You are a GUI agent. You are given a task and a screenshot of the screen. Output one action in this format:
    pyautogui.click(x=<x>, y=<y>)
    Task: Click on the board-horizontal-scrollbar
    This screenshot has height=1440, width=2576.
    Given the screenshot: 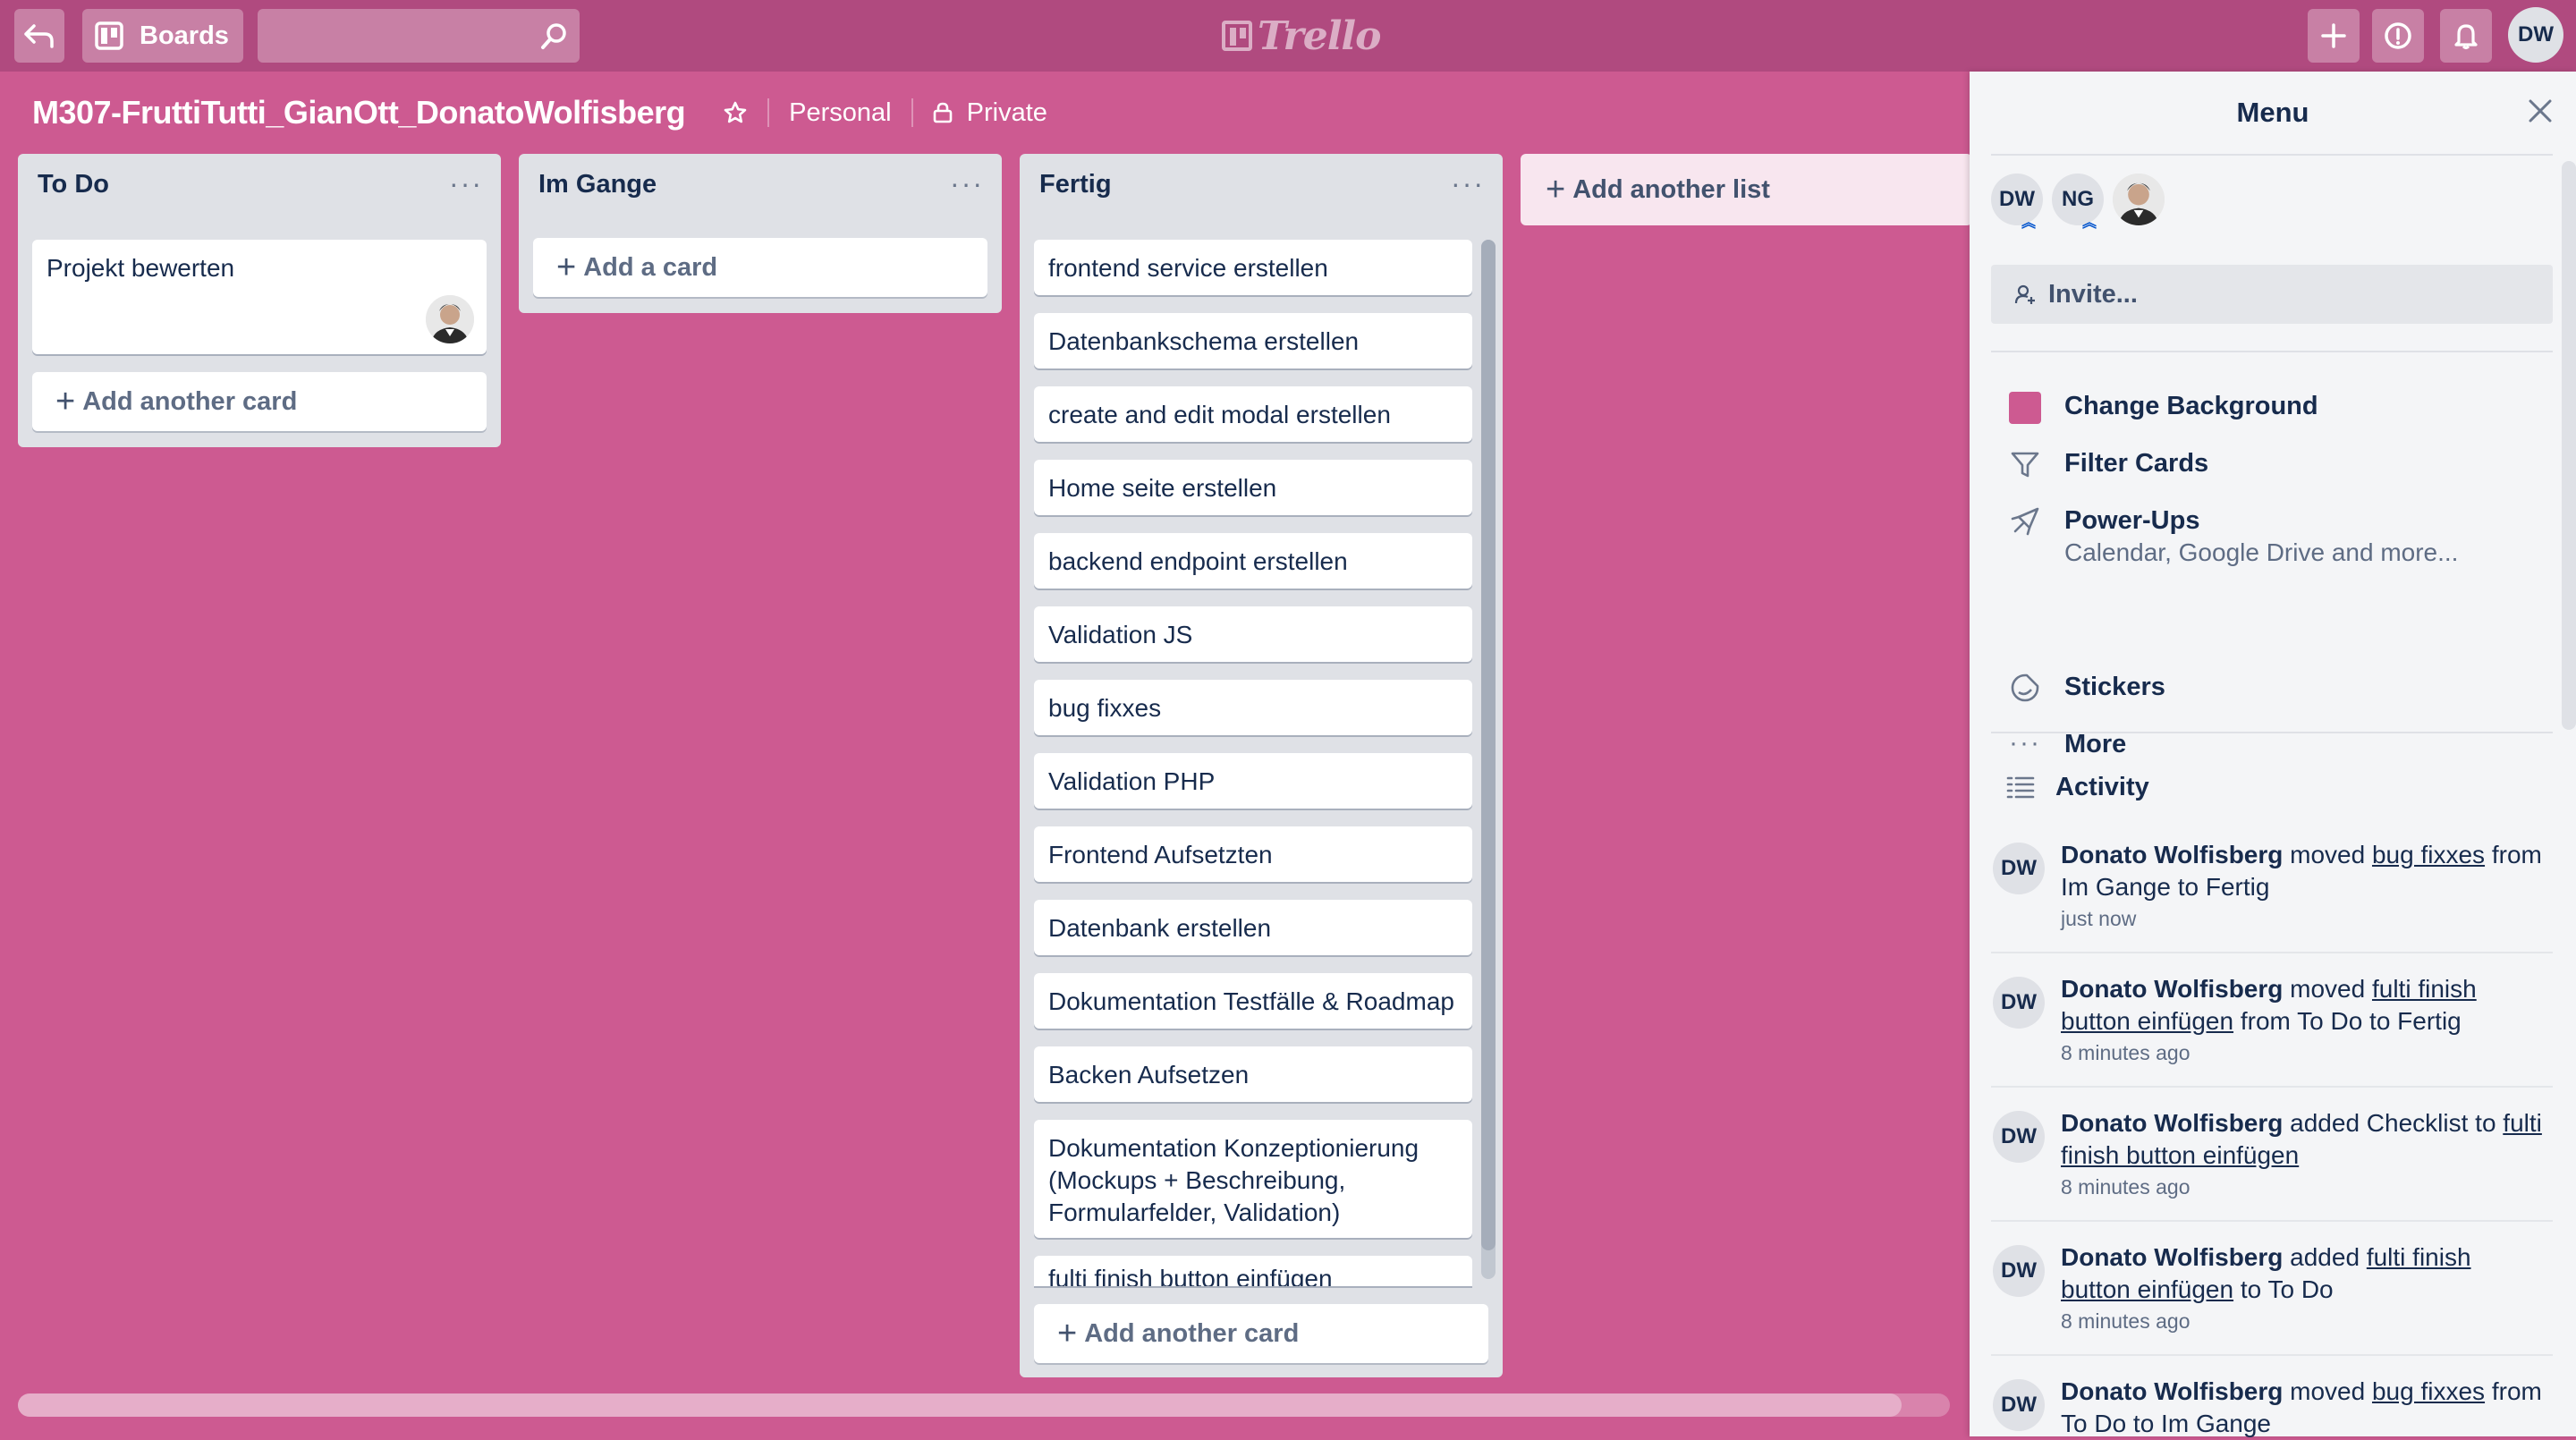 What is the action you would take?
    pyautogui.click(x=984, y=1405)
    